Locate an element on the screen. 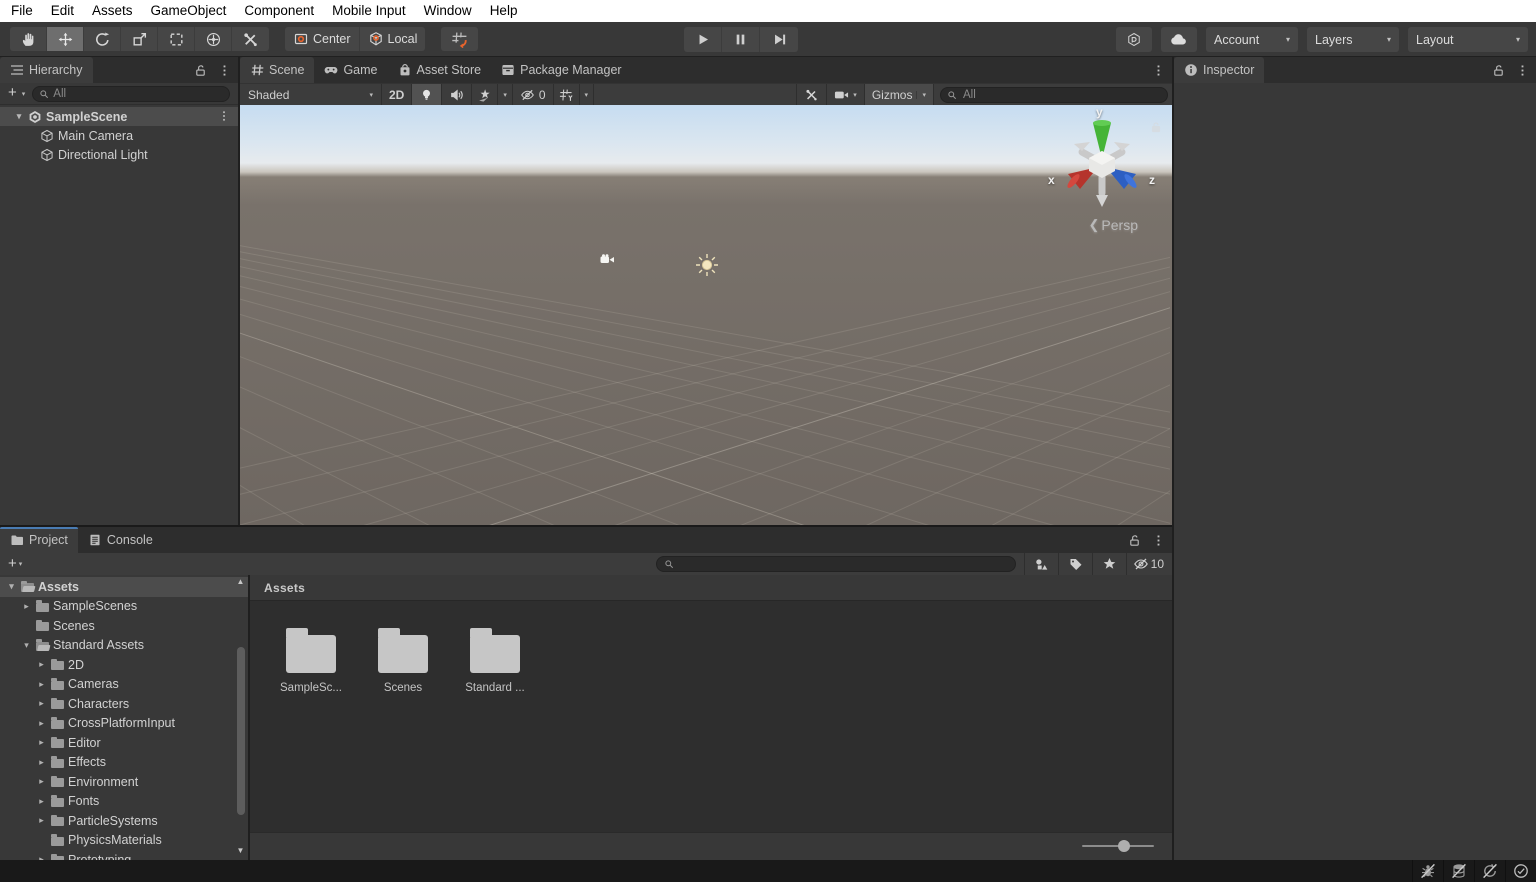 The width and height of the screenshot is (1536, 882). menu-gameobject: GameObject is located at coordinates (189, 11).